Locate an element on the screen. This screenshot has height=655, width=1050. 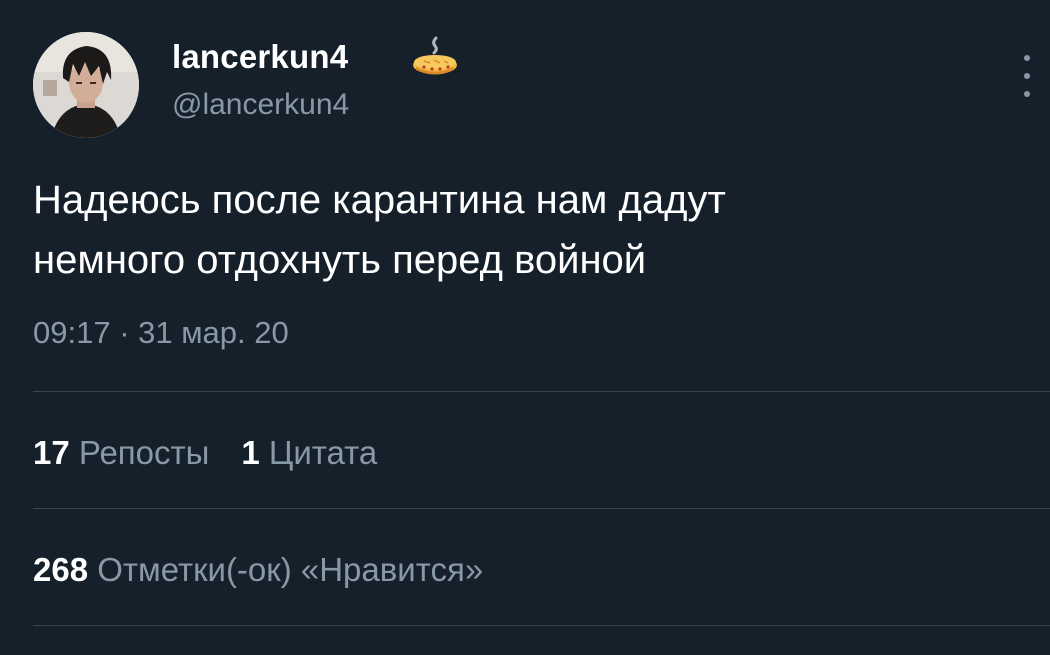
avatar-image is located at coordinates (86, 85).